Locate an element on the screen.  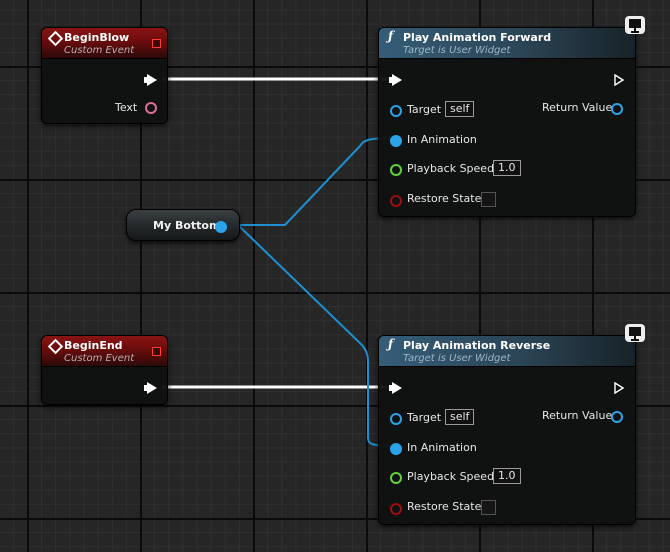
begin-blow-title: BeginBlow is located at coordinates (97, 37).